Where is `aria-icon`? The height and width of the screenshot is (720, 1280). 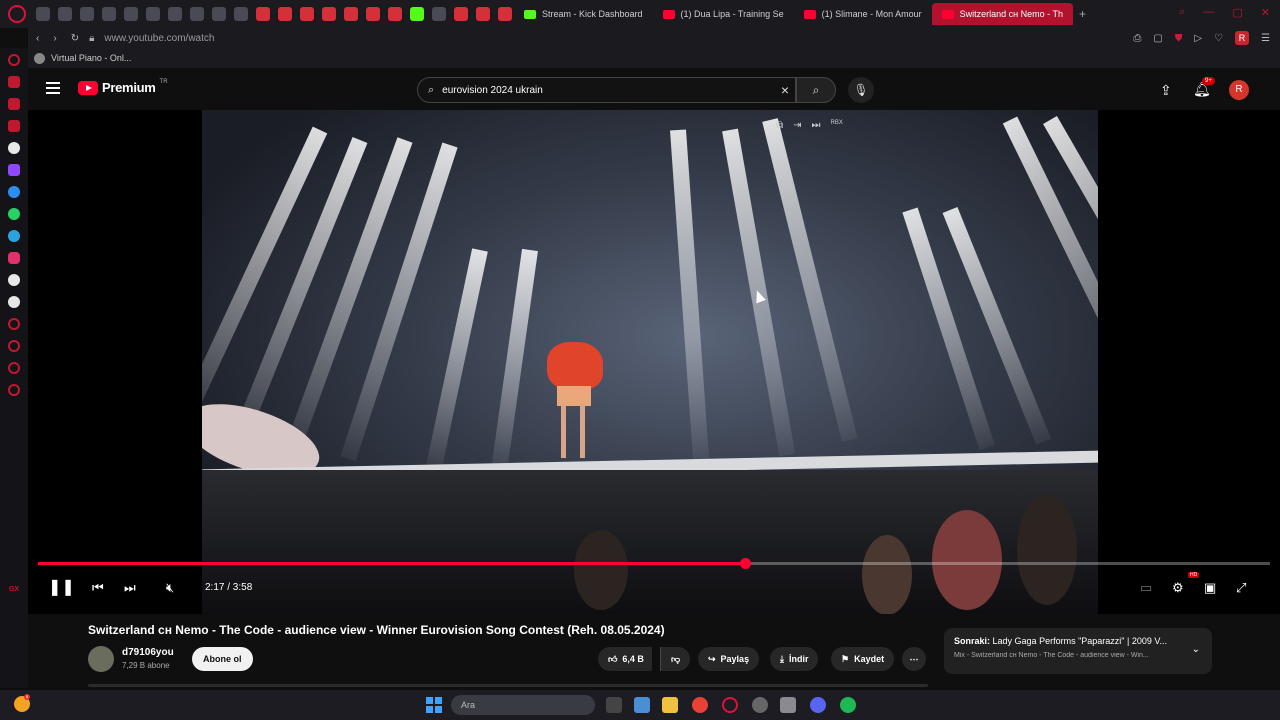 aria-icon is located at coordinates (14, 148).